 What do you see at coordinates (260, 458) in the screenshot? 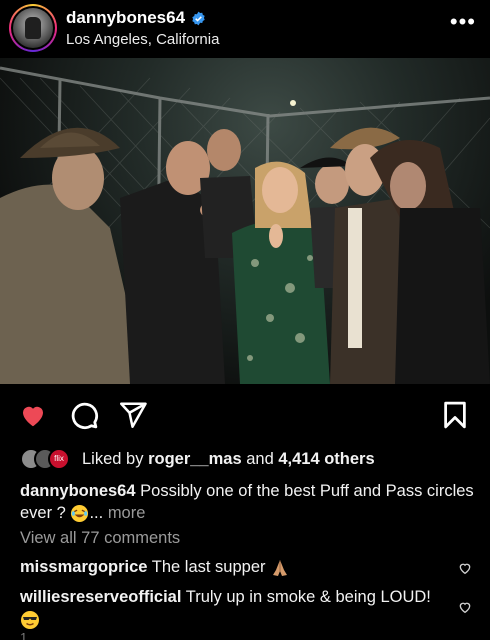
I see `likes-and: and` at bounding box center [260, 458].